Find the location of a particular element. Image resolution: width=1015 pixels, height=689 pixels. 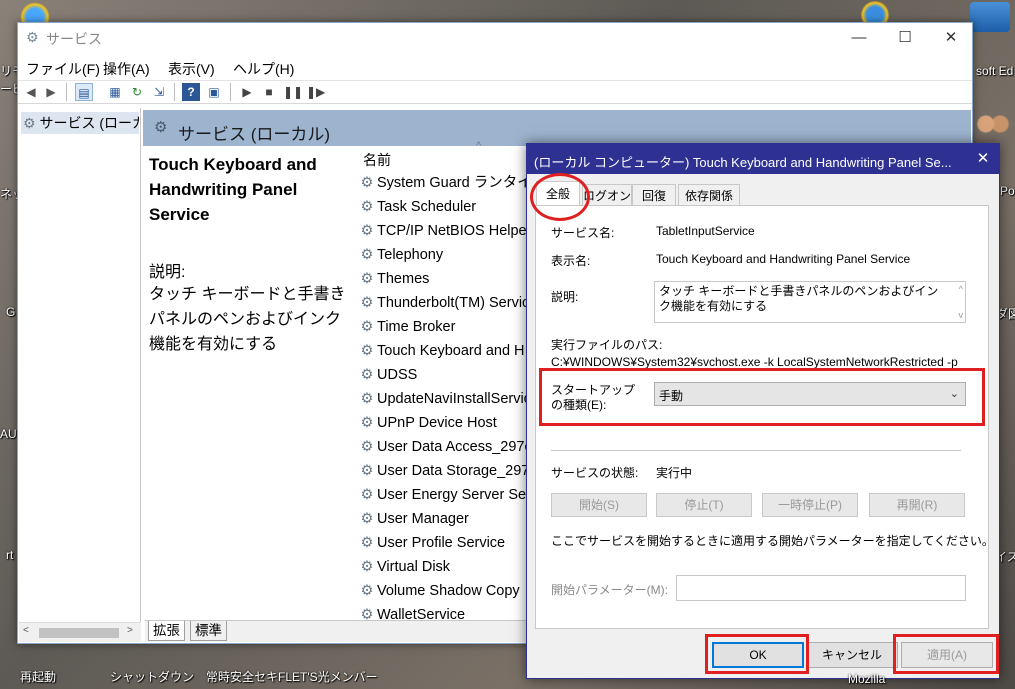

help-icon: ? is located at coordinates (191, 92).